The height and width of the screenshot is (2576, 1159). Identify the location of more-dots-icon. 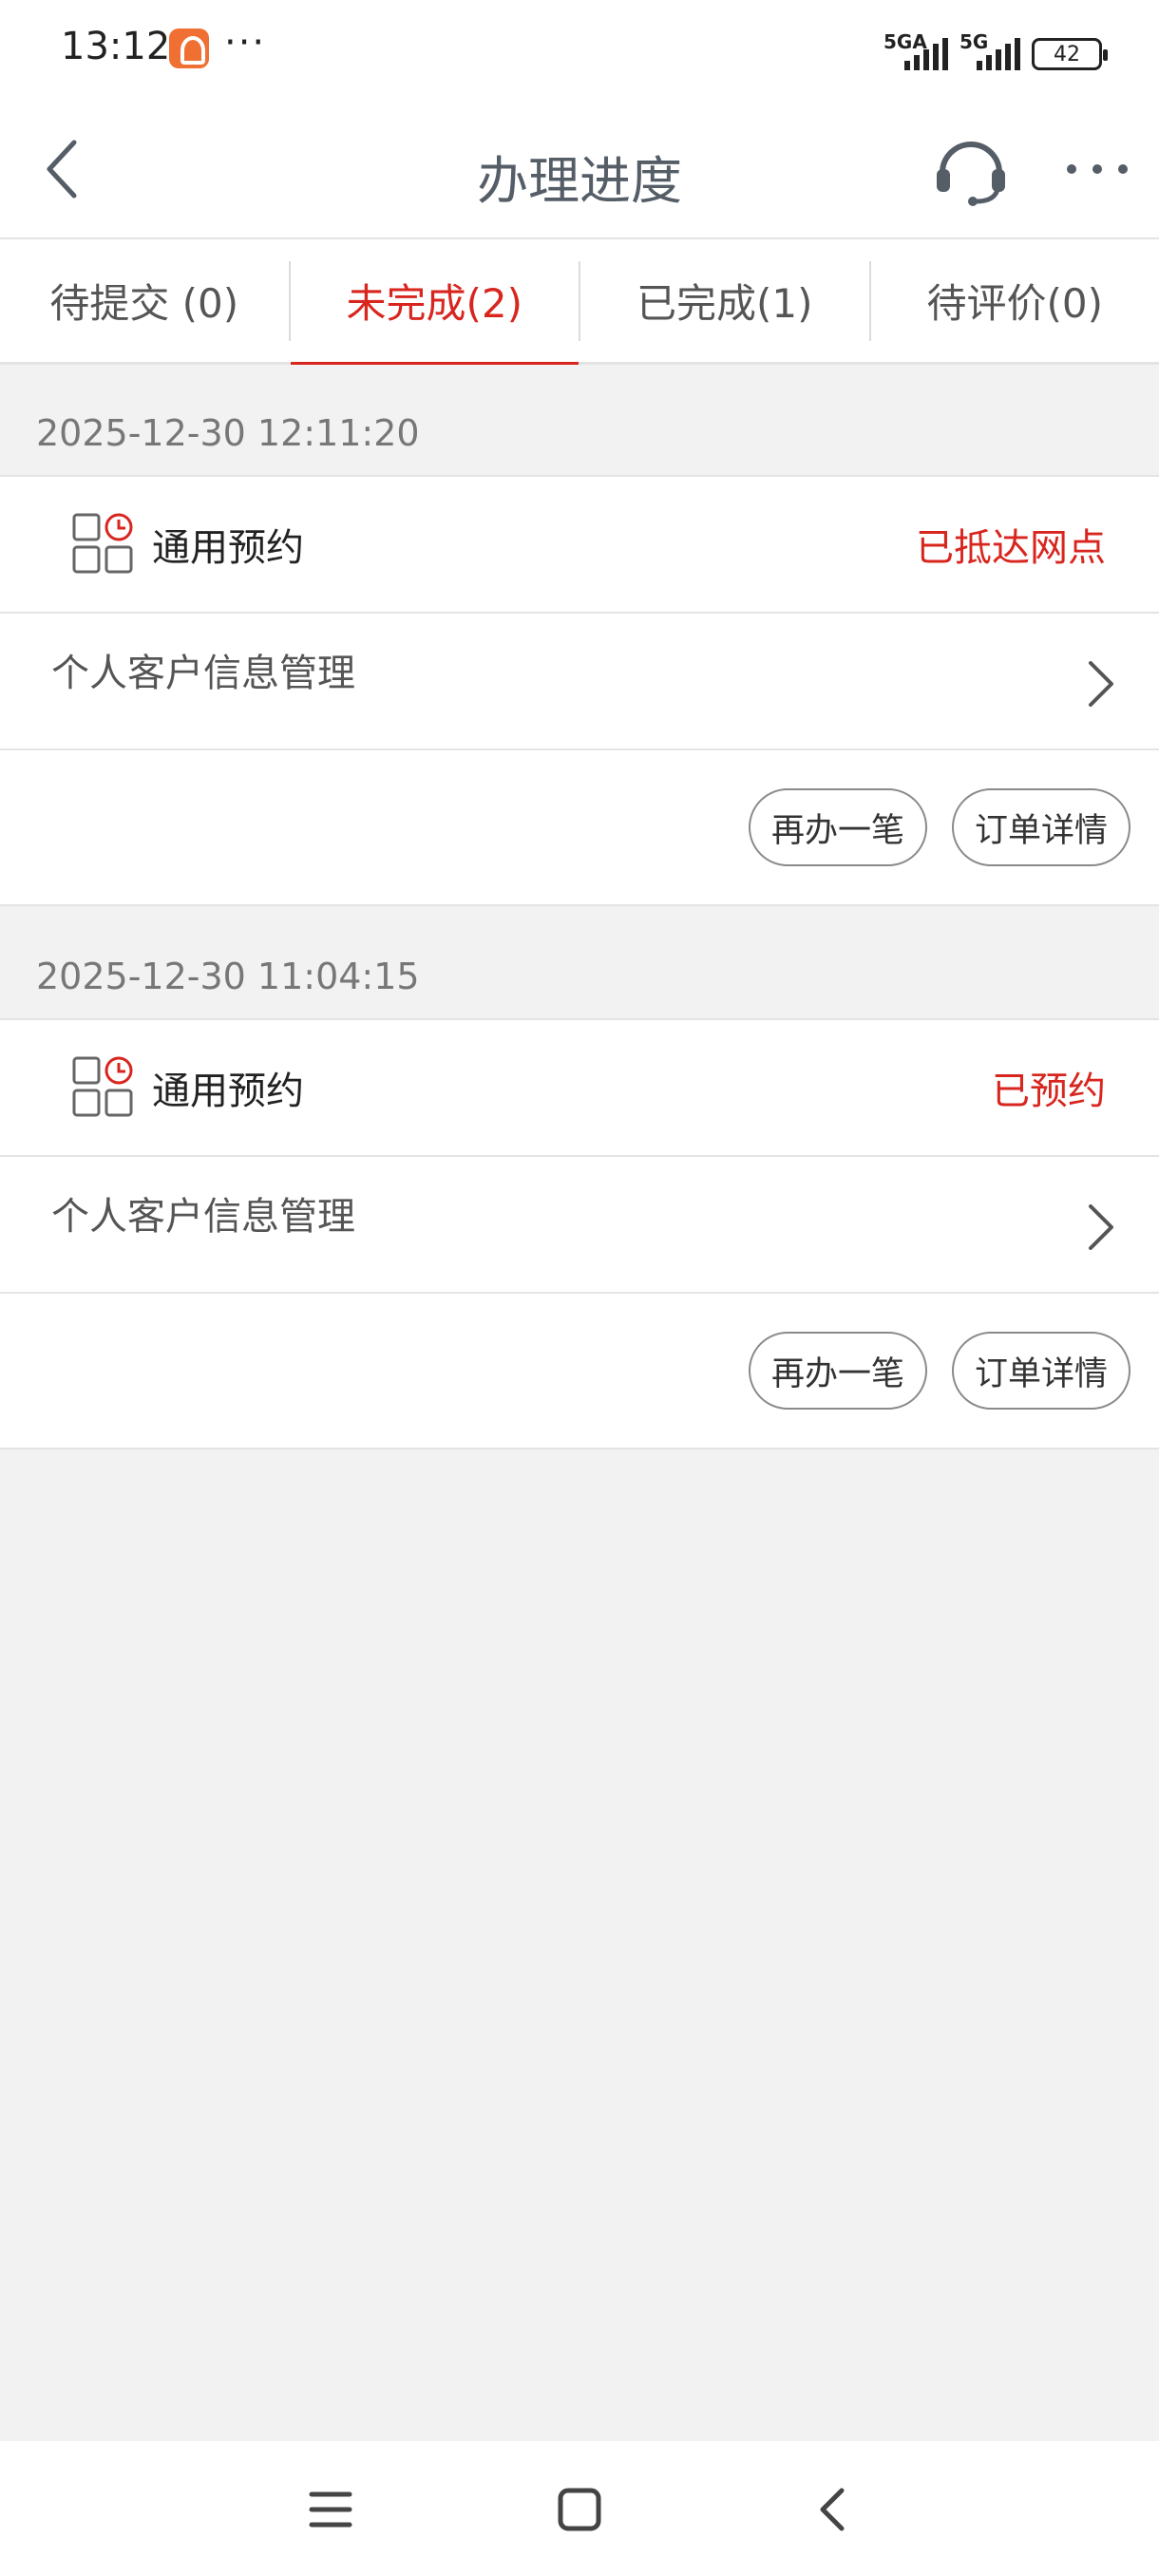
(1097, 169).